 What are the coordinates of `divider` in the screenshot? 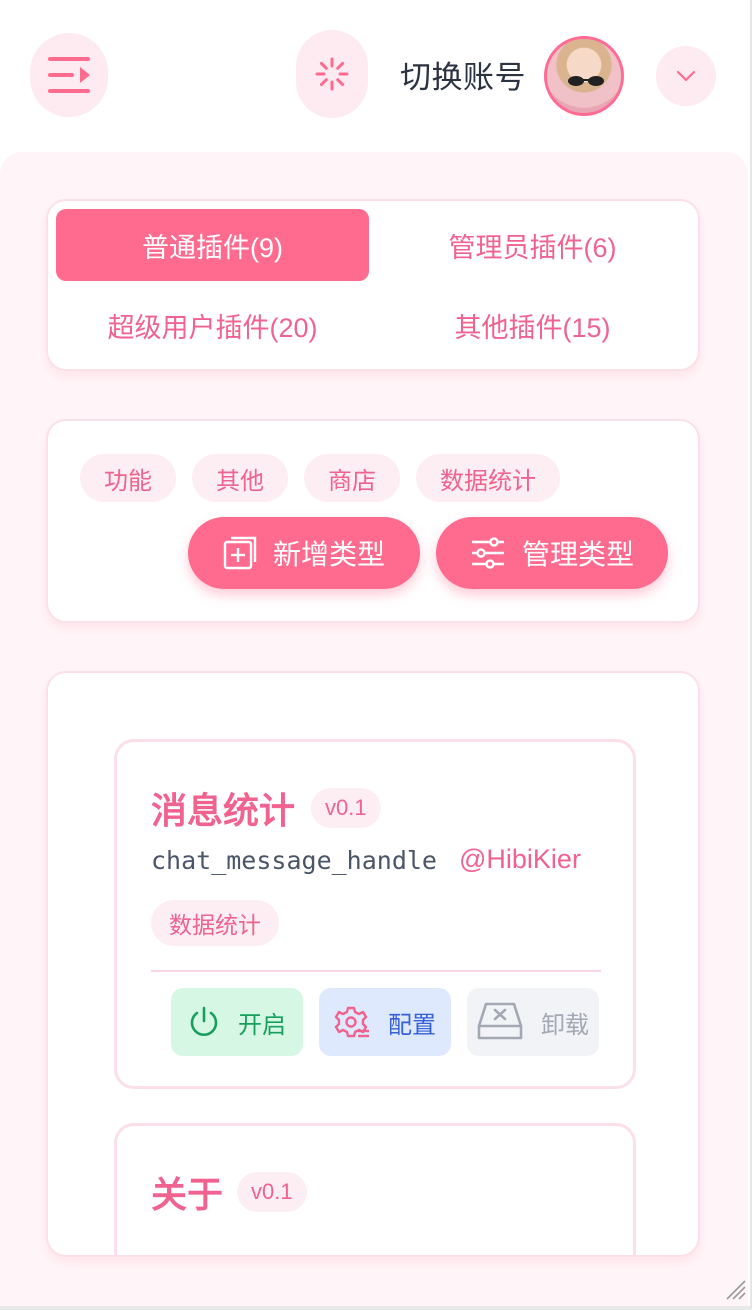 It's located at (376, 971).